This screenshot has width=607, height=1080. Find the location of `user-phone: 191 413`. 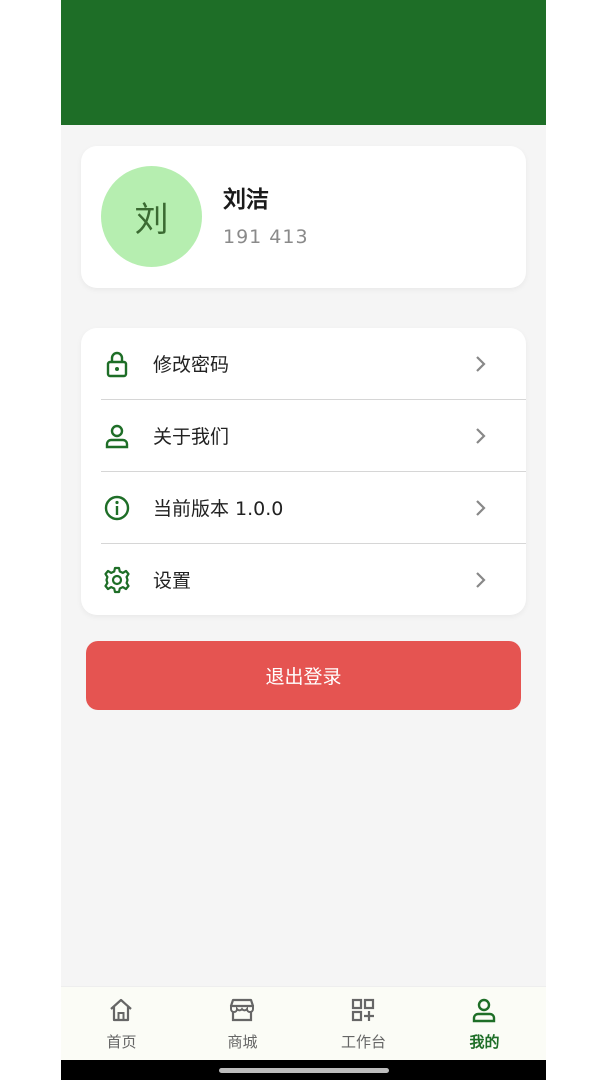

user-phone: 191 413 is located at coordinates (266, 237).